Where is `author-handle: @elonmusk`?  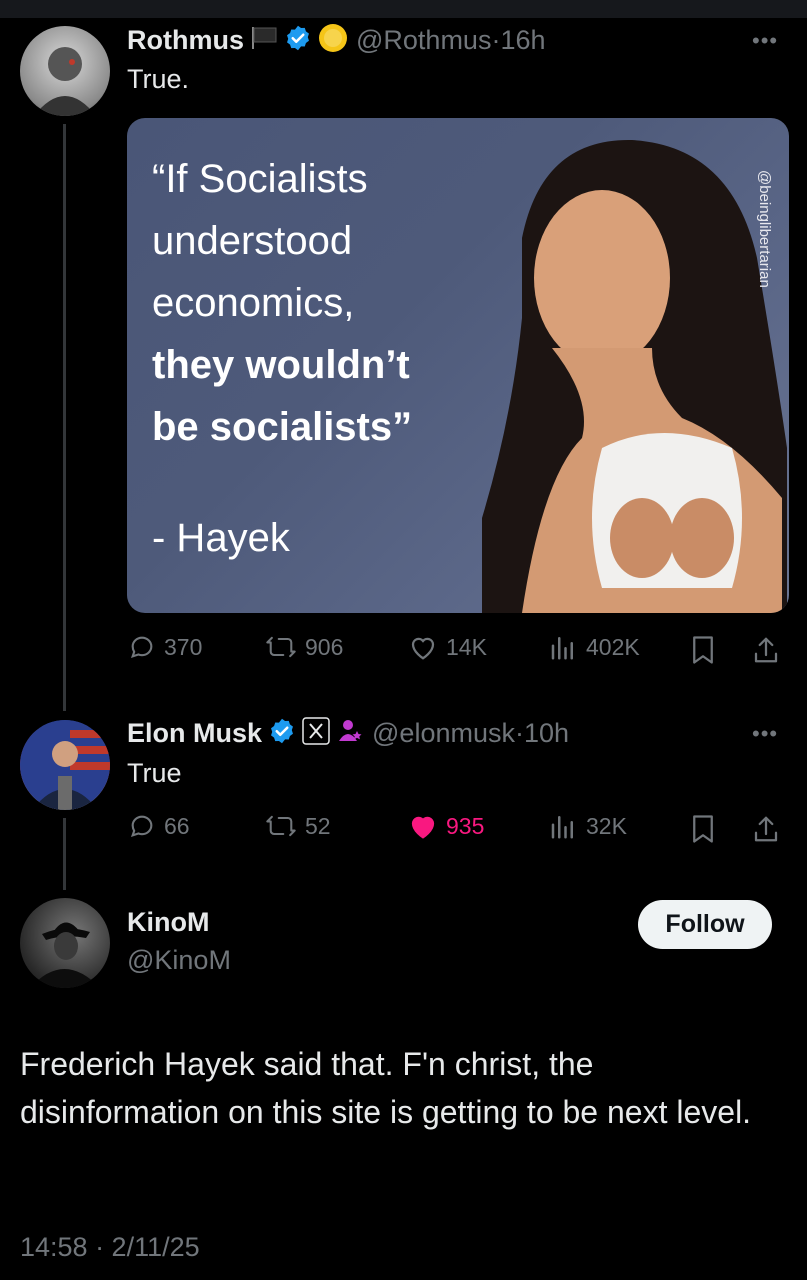 author-handle: @elonmusk is located at coordinates (443, 733).